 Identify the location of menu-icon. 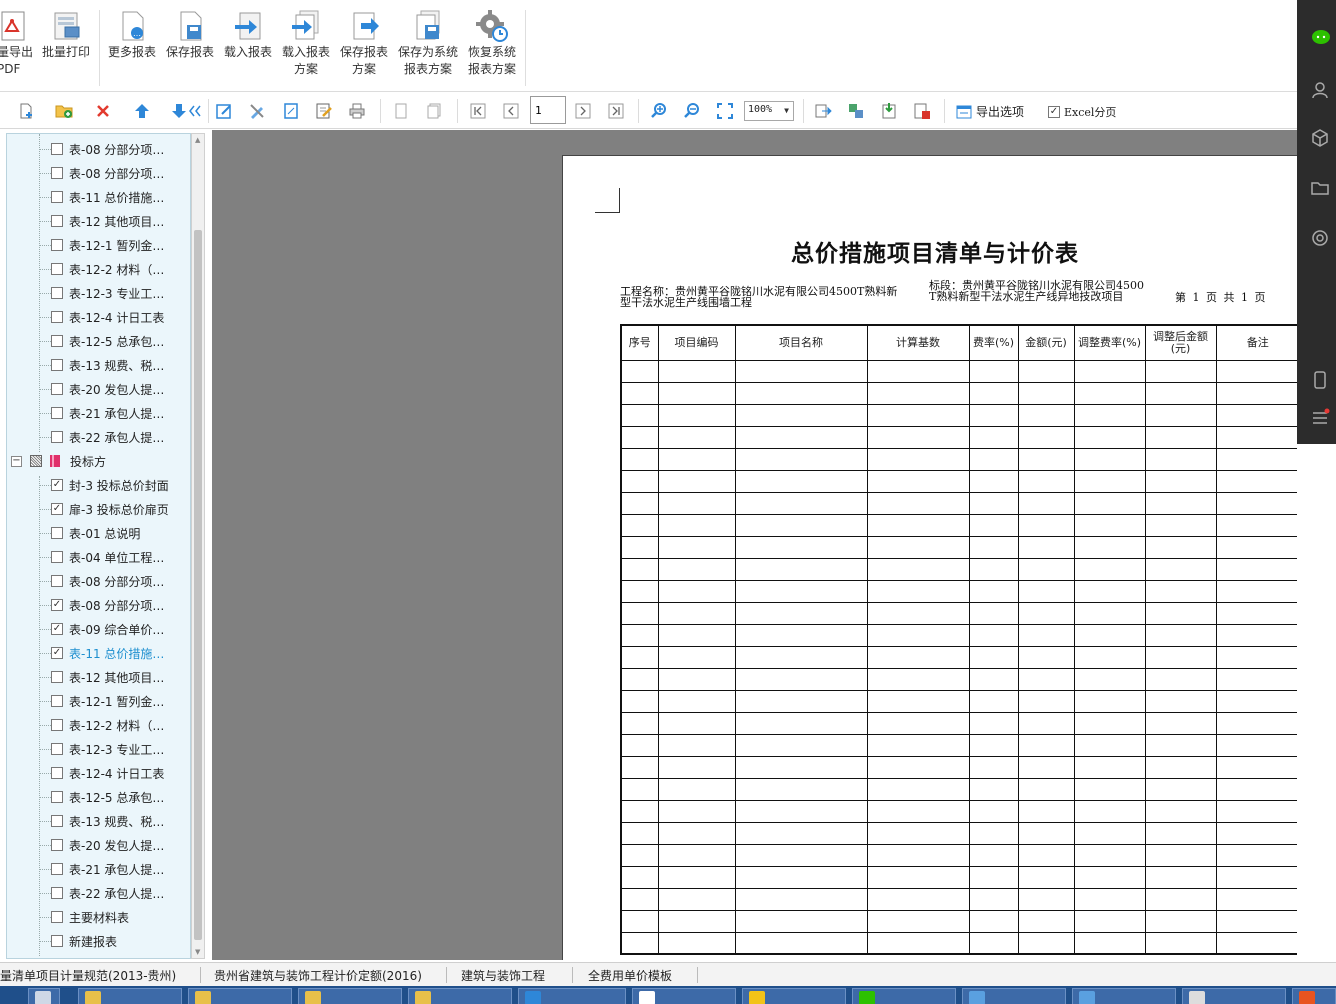
(1320, 418).